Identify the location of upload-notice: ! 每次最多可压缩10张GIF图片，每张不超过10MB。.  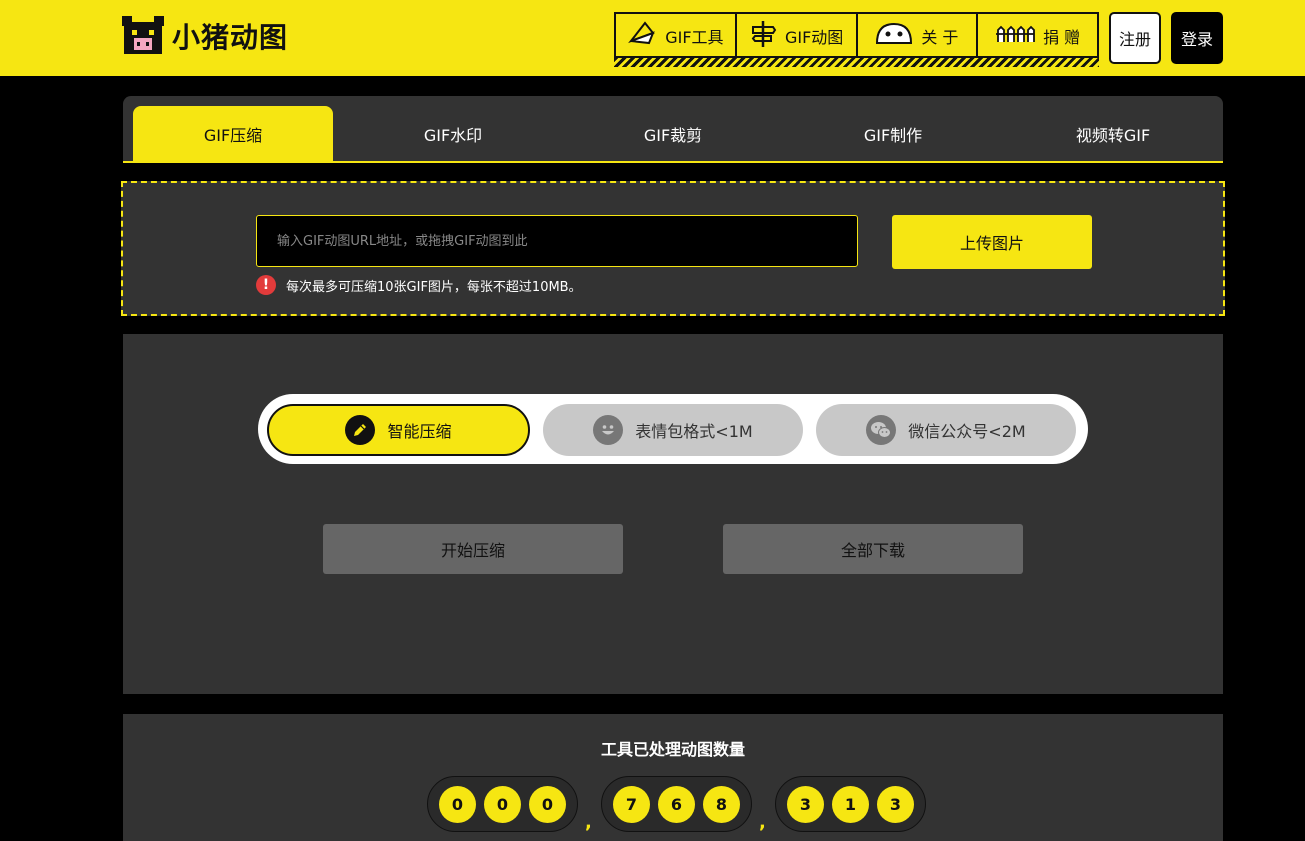
(419, 285).